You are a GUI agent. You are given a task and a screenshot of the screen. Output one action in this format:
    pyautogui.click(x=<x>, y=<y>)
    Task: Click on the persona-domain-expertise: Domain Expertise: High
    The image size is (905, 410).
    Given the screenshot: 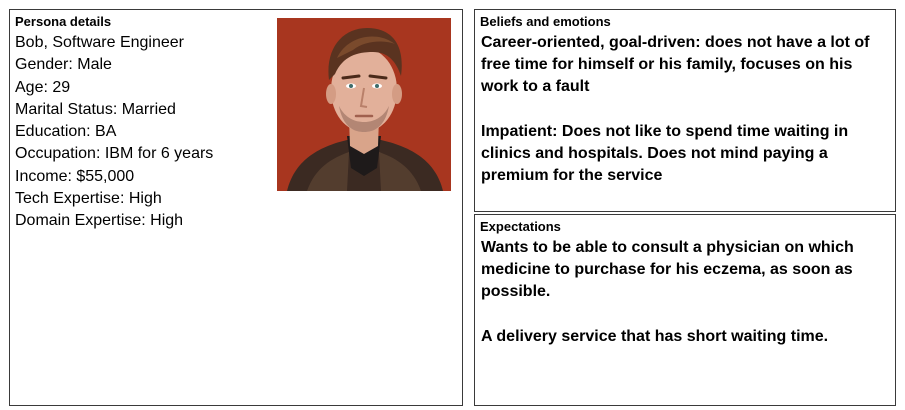 What is the action you would take?
    pyautogui.click(x=99, y=221)
    